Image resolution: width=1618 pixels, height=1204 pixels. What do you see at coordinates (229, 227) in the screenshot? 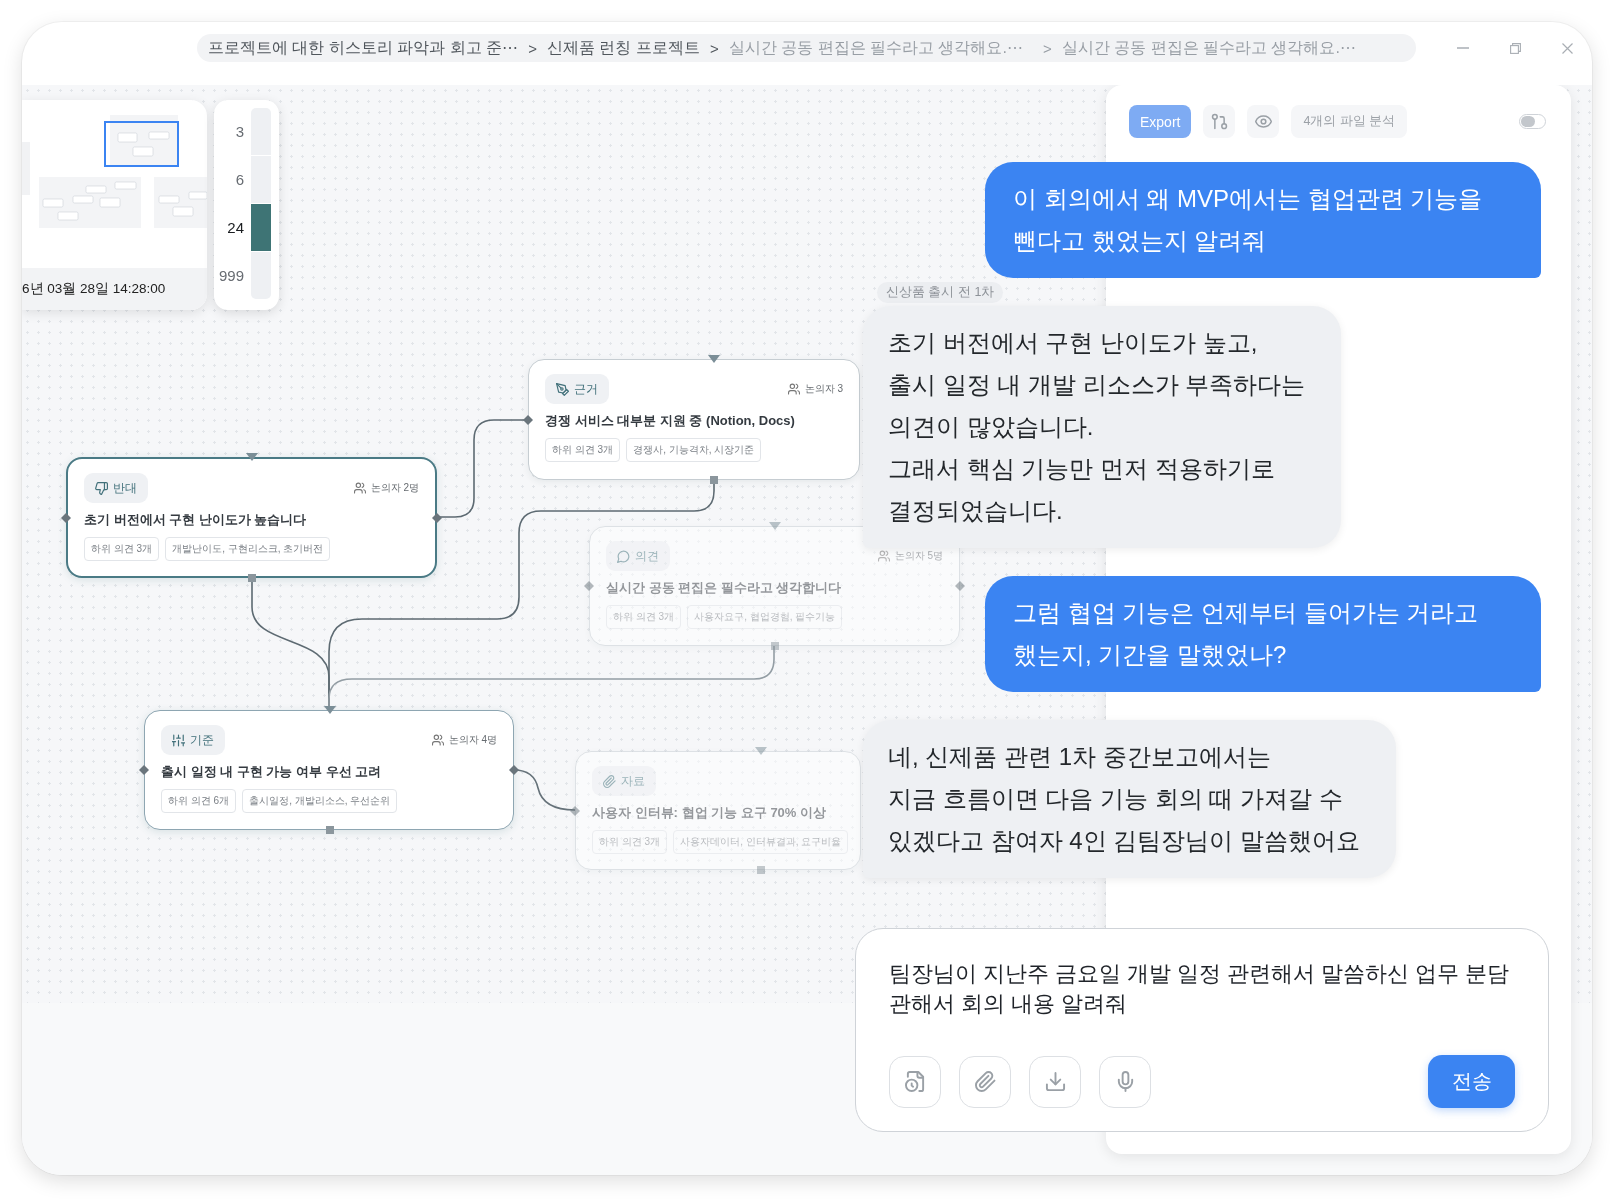
I see `zoom-level-option: 24` at bounding box center [229, 227].